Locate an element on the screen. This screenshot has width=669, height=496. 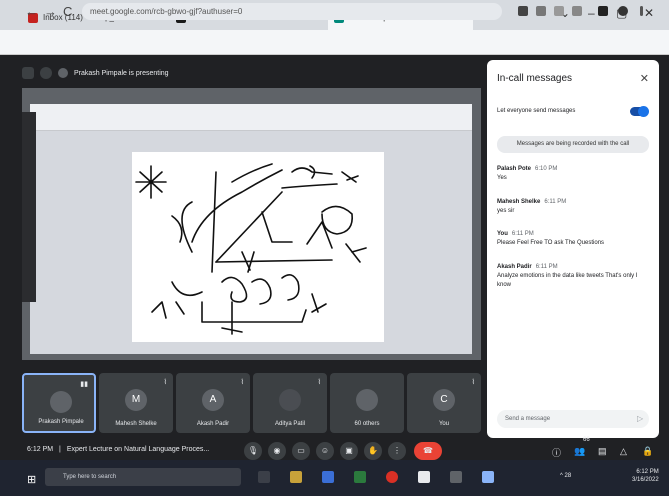
profile-avatar is located at coordinates (623, 11).